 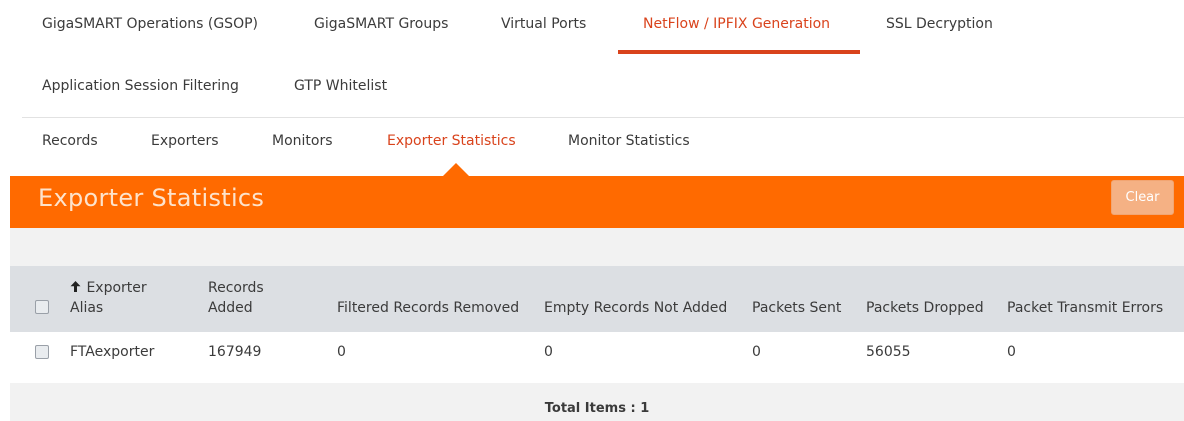 I want to click on total-items-label: Total Items : 1, so click(x=597, y=408).